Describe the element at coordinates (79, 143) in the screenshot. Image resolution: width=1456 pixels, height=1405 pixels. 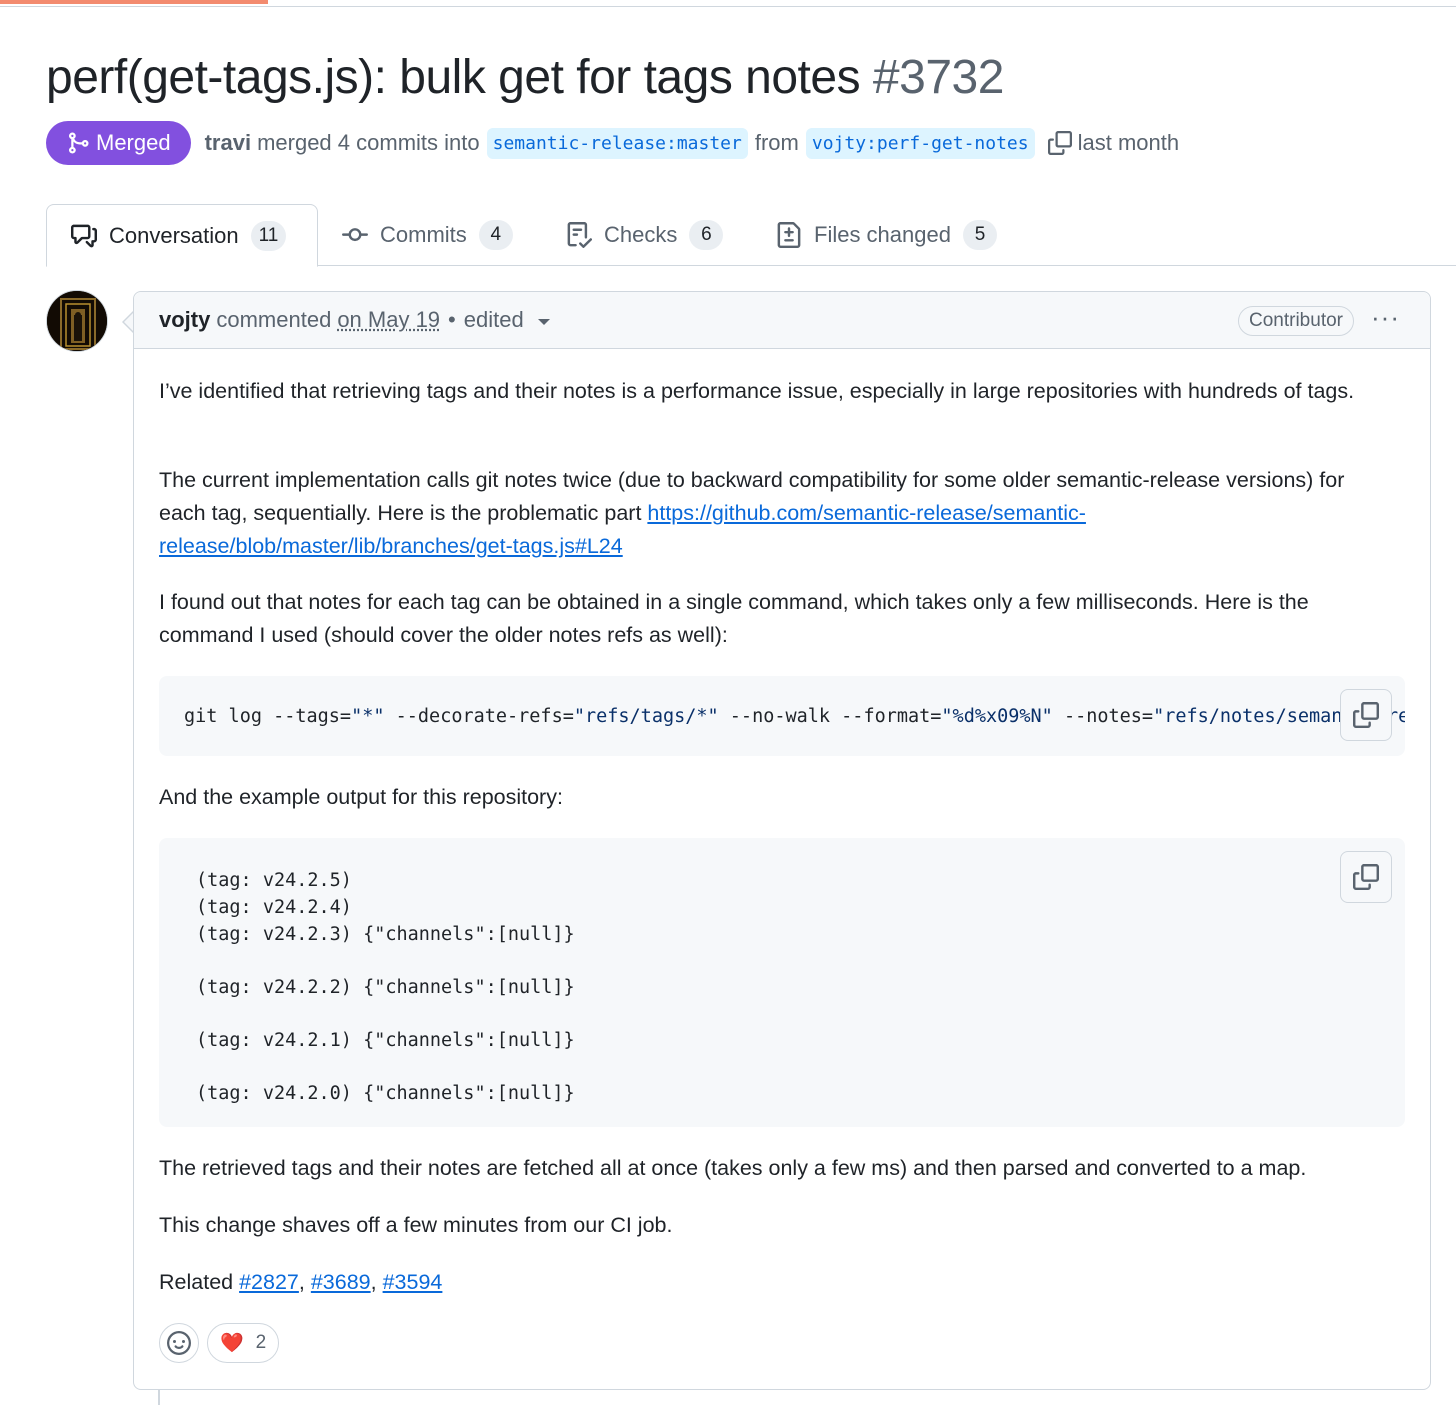
I see `git-merge-icon` at that location.